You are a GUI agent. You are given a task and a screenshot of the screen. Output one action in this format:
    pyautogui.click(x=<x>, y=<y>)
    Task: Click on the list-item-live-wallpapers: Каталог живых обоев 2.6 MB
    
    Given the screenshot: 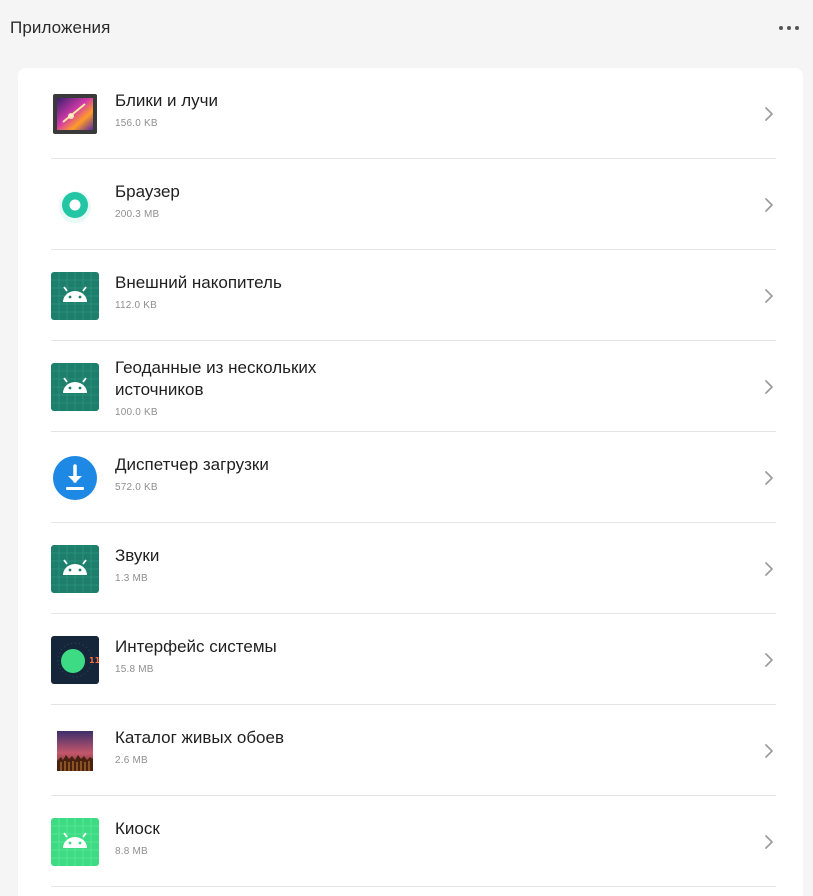 What is the action you would take?
    pyautogui.click(x=413, y=750)
    